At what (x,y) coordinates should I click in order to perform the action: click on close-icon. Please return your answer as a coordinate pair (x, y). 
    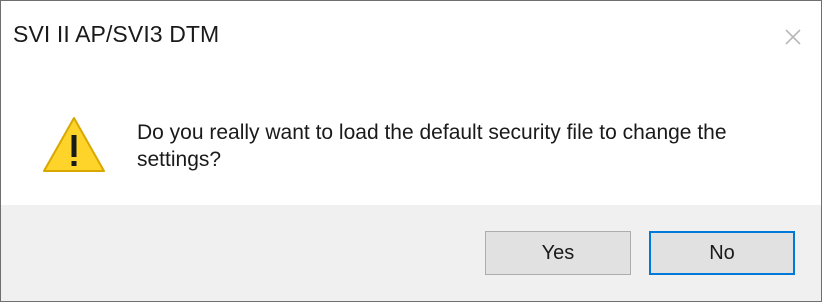
    Looking at the image, I should click on (793, 37).